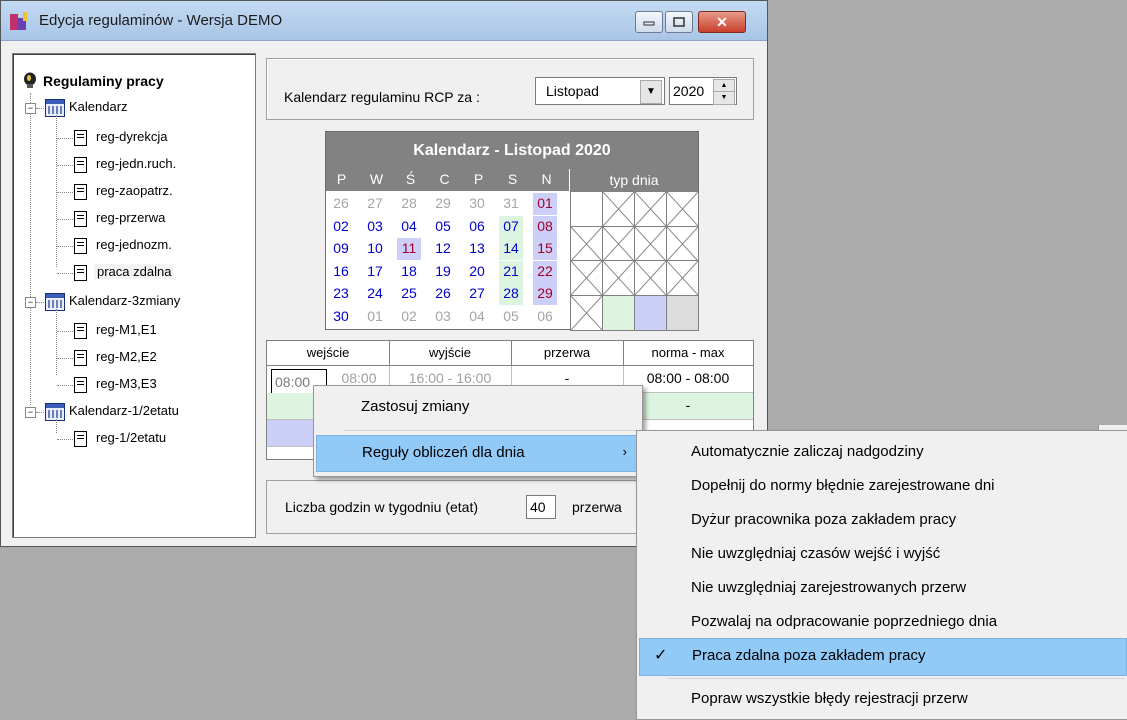 The height and width of the screenshot is (720, 1127). Describe the element at coordinates (882, 452) in the screenshot. I see `menu-item-auto-overtime: Automatycznie zaliczaj nadgodziny` at that location.